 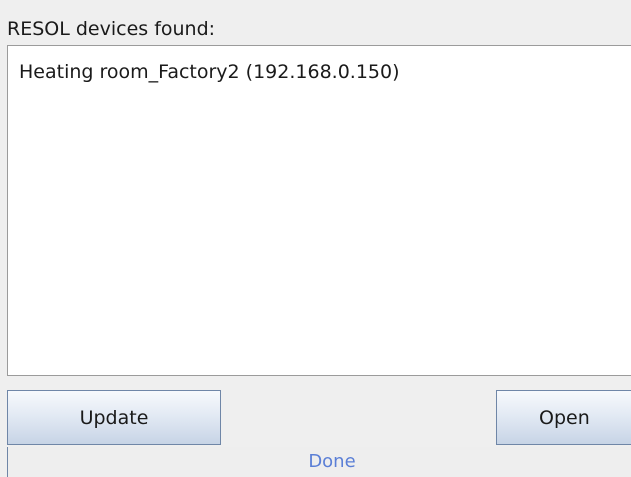 I want to click on update-button: Update, so click(x=114, y=417).